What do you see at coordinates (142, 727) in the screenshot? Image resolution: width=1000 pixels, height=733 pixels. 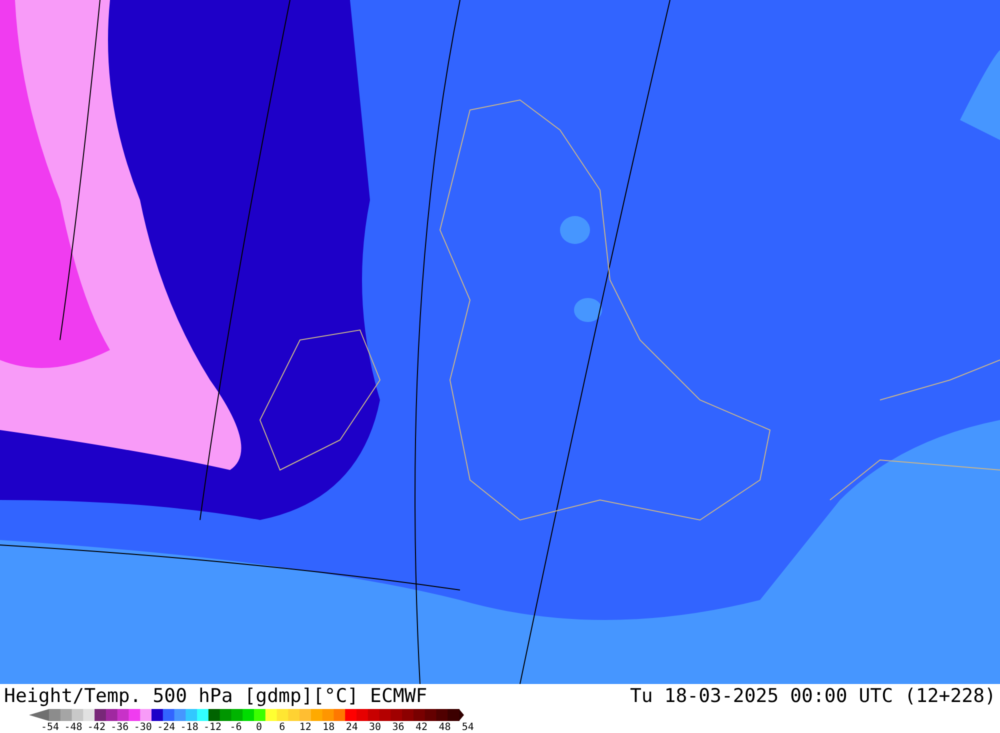 I see `legend-tick-label: -30` at bounding box center [142, 727].